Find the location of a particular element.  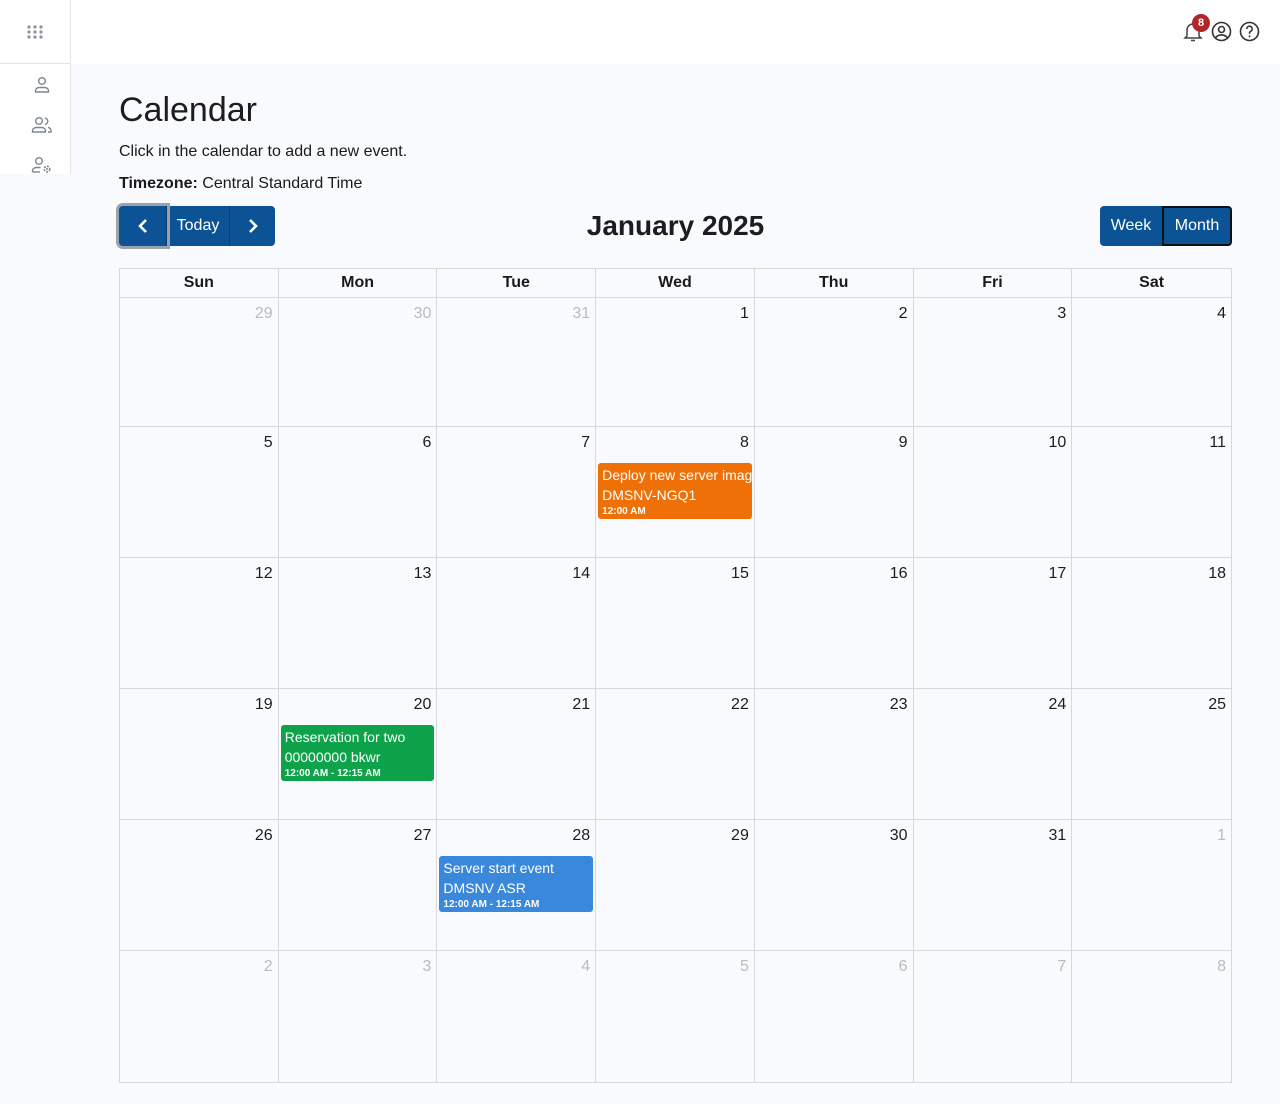

day-number: 22 is located at coordinates (740, 705).